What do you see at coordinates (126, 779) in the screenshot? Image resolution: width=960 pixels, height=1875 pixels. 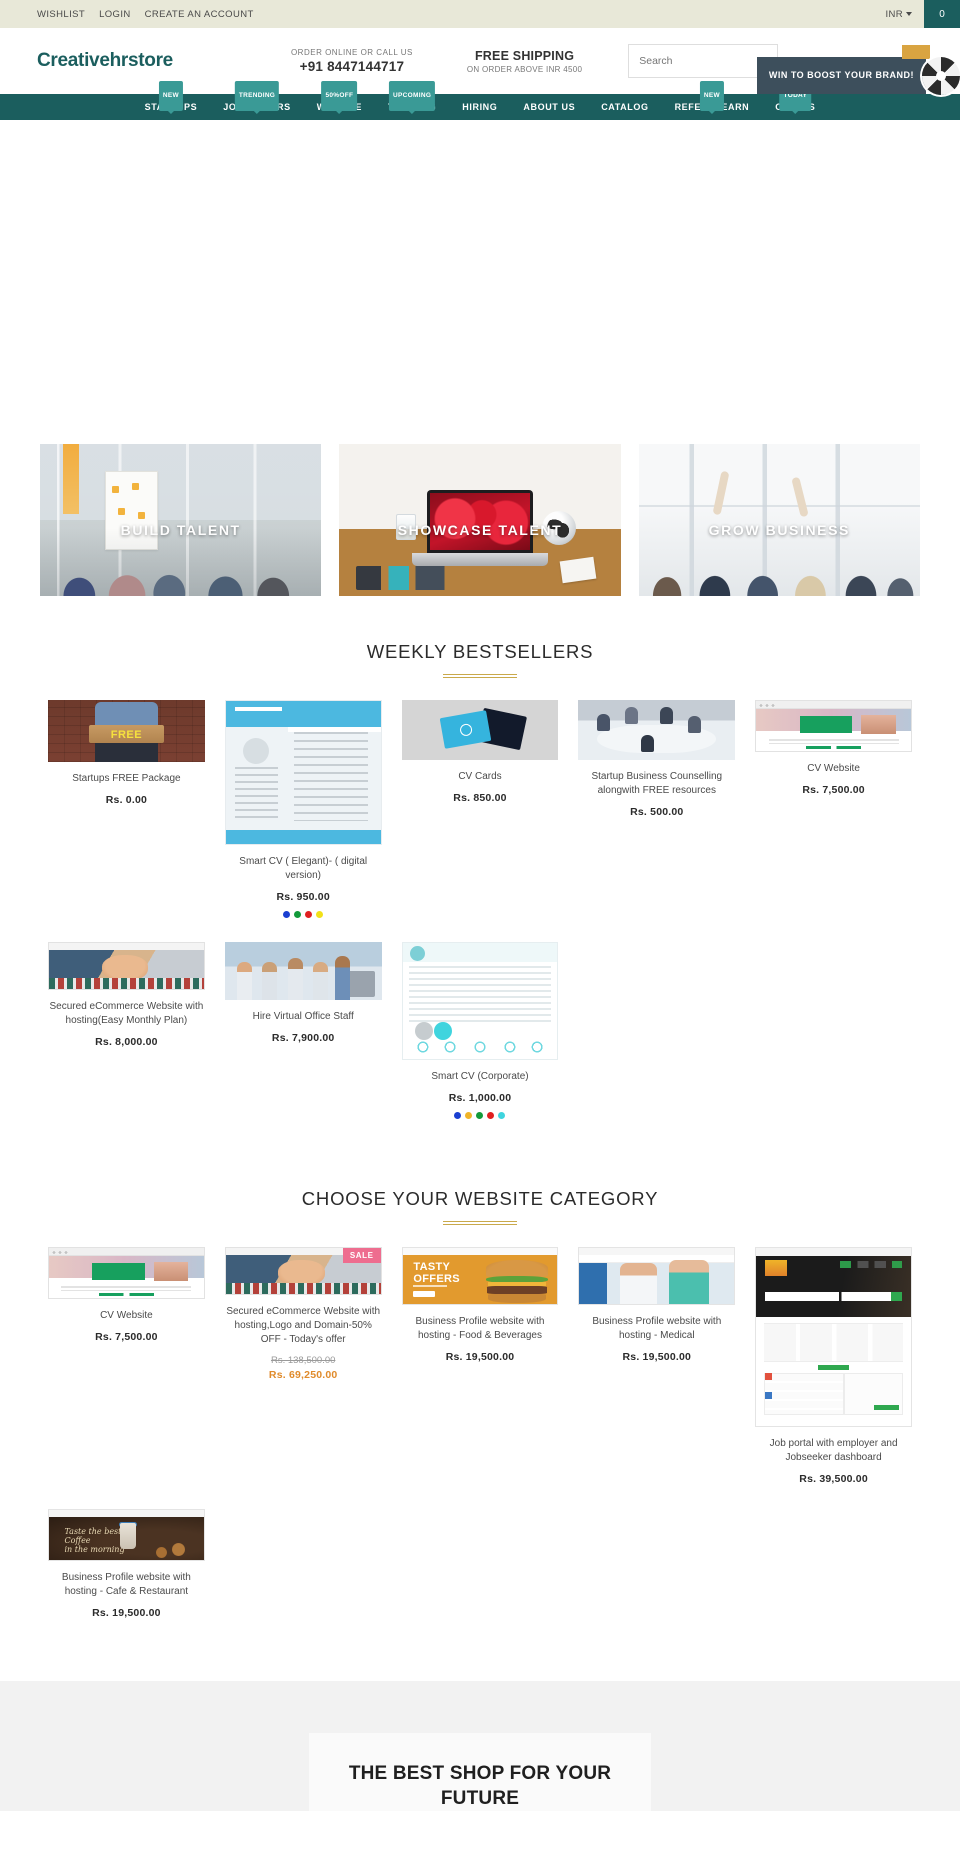 I see `product-name: Startups FREE Package` at bounding box center [126, 779].